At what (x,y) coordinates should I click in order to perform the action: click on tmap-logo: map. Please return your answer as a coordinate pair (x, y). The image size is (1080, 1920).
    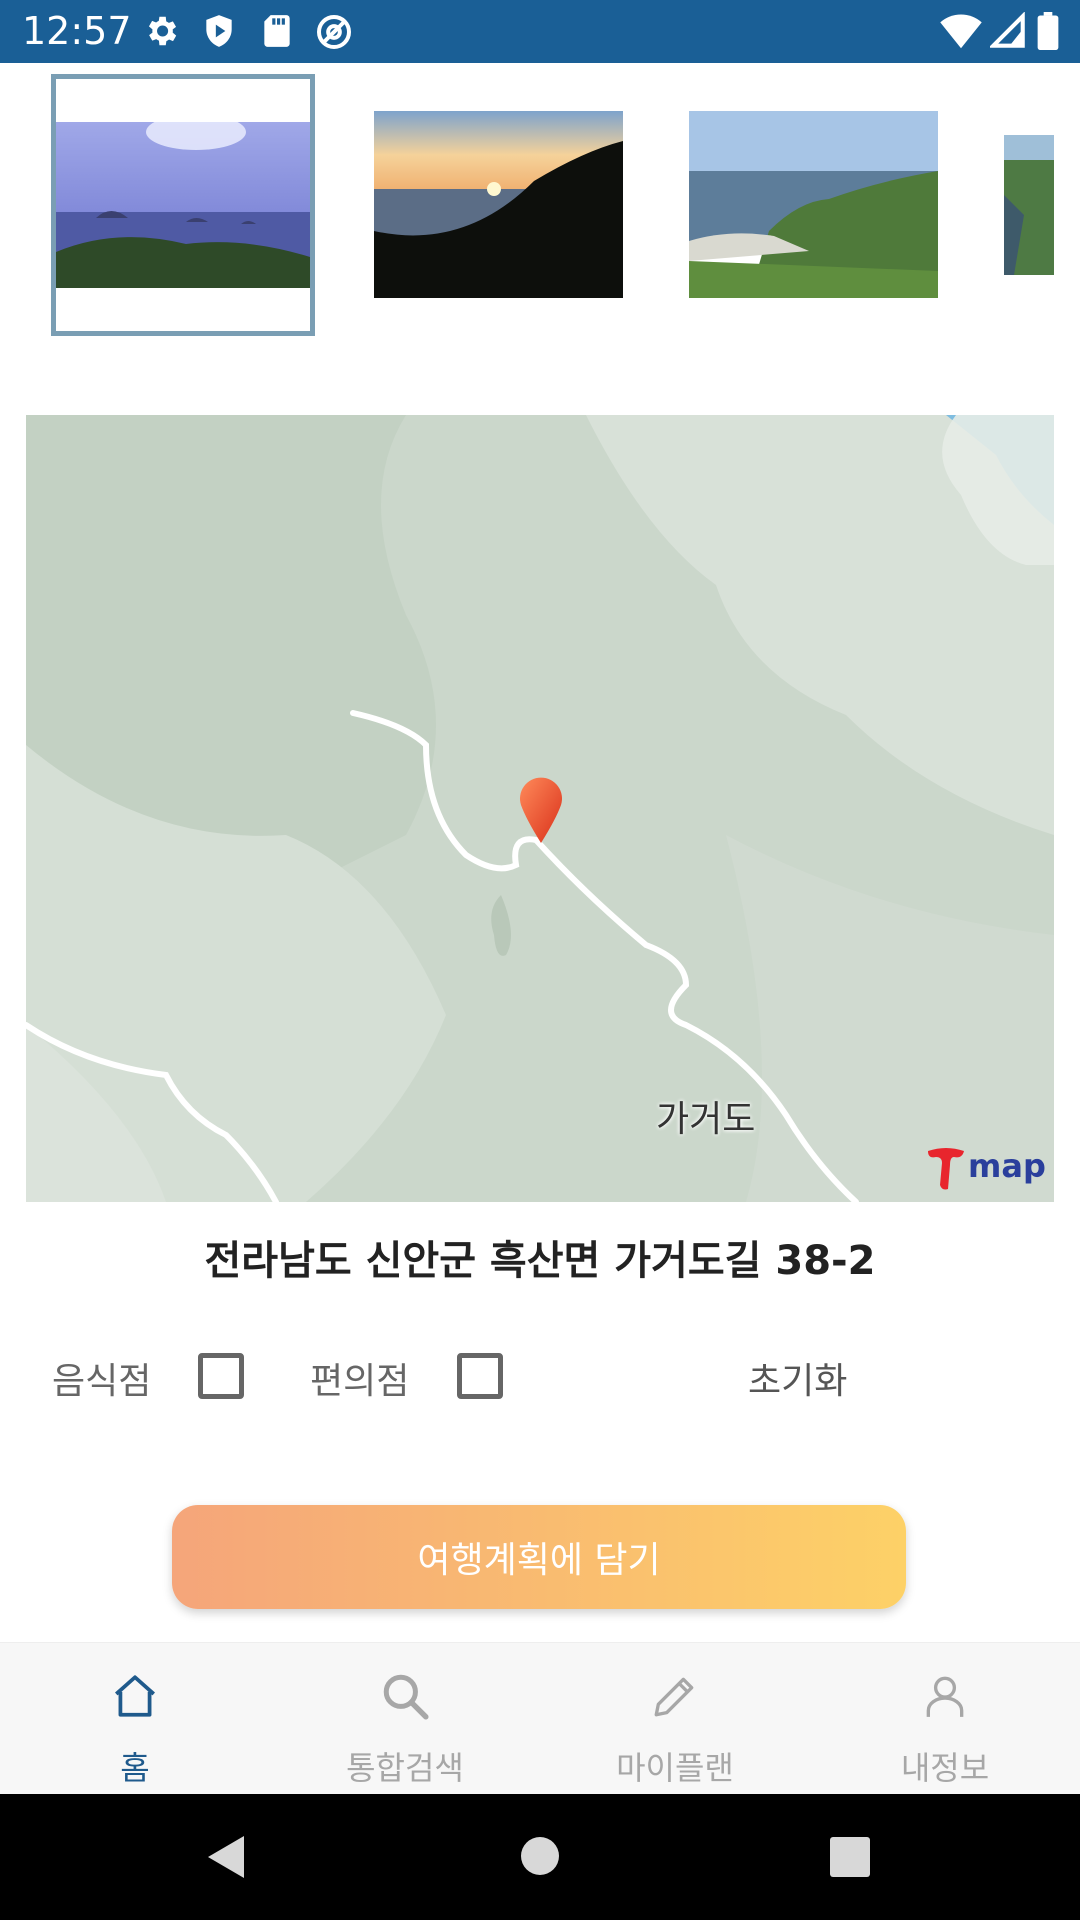
    Looking at the image, I should click on (985, 1170).